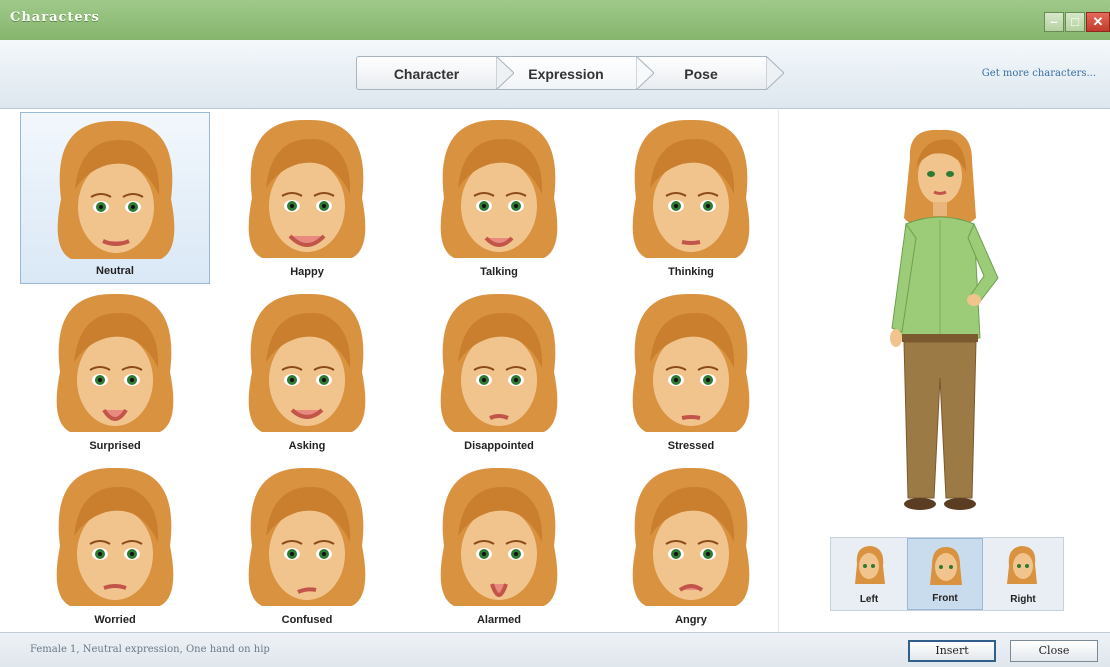 The height and width of the screenshot is (667, 1110). I want to click on close-window-button: ✕, so click(1098, 22).